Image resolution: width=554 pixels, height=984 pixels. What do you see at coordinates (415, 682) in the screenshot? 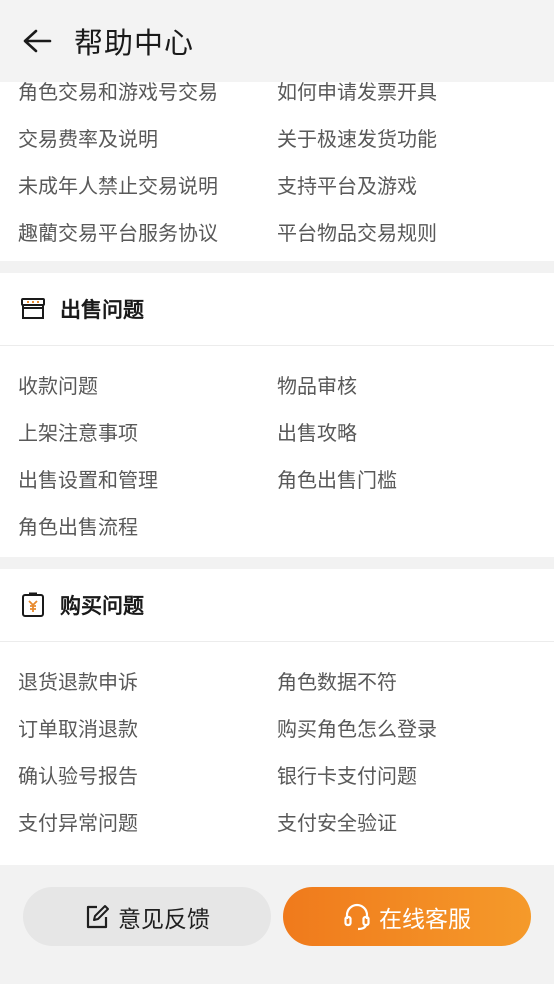
I see `help-link: 角色数据不符` at bounding box center [415, 682].